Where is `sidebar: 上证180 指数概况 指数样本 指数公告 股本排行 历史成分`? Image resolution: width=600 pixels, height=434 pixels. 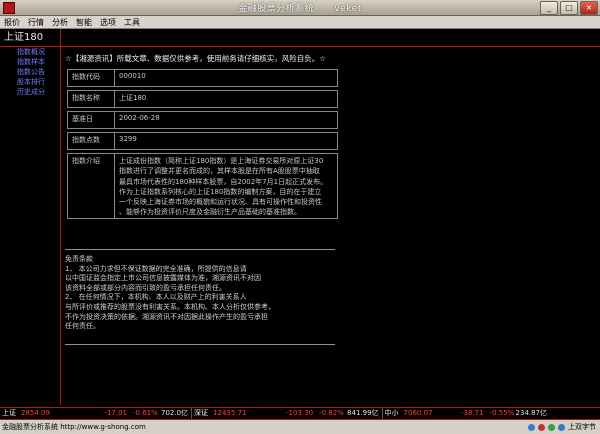 sidebar: 上证180 指数概况 指数样本 指数公告 股本排行 历史成分 is located at coordinates (30, 217).